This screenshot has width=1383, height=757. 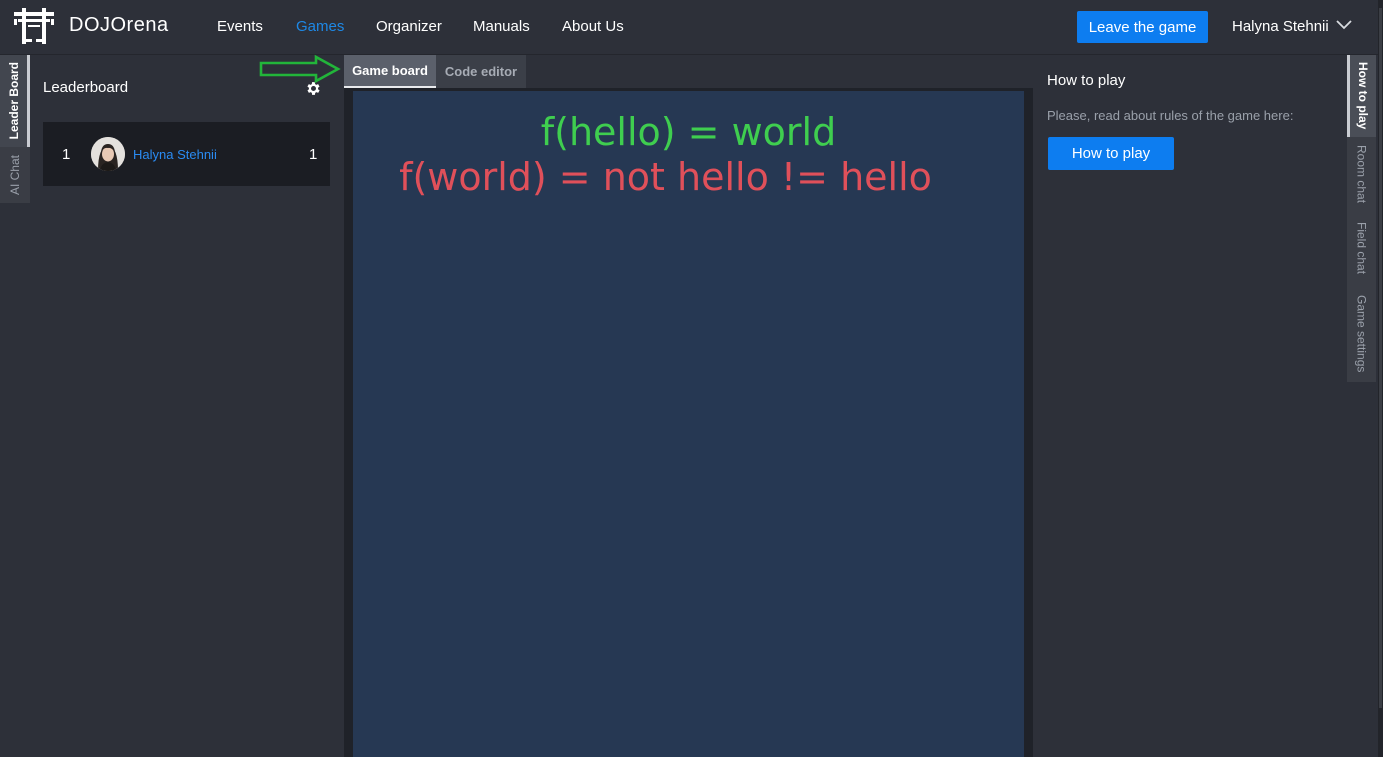 What do you see at coordinates (1086, 80) in the screenshot?
I see `how-to-play-title: How to play` at bounding box center [1086, 80].